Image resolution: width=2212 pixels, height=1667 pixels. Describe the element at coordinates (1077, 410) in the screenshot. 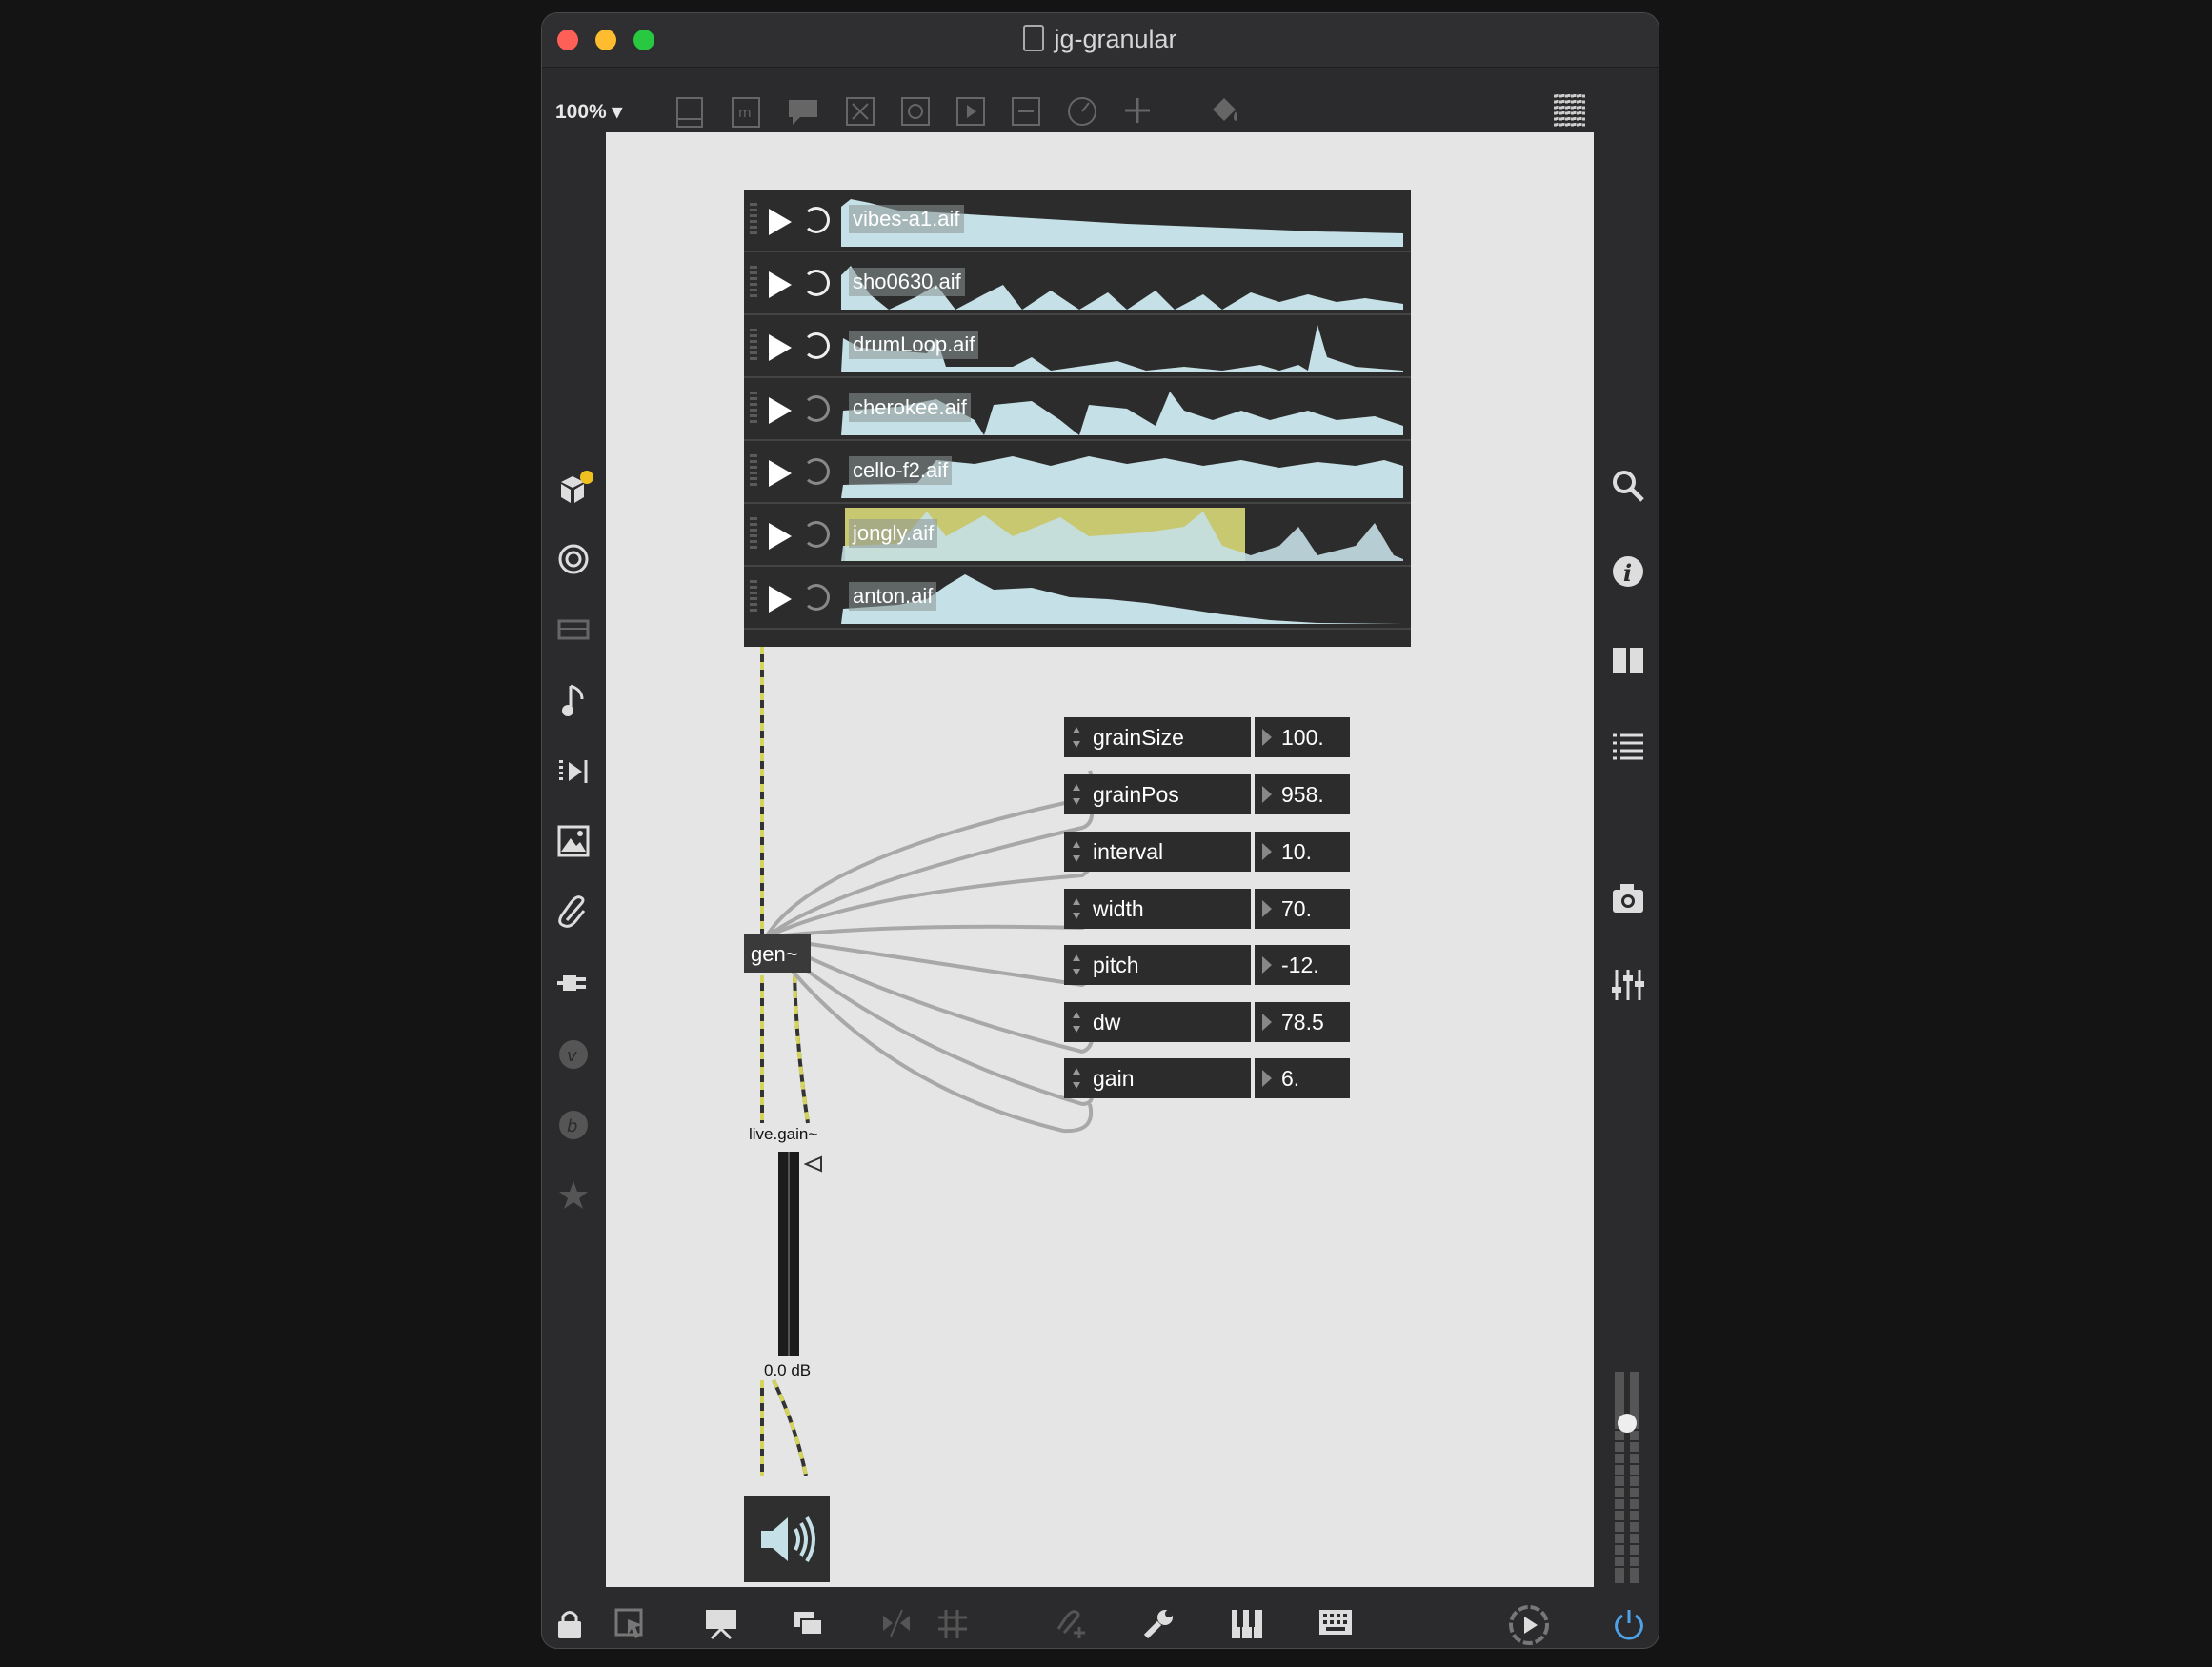

I see `list-item: cherokee.aif` at that location.